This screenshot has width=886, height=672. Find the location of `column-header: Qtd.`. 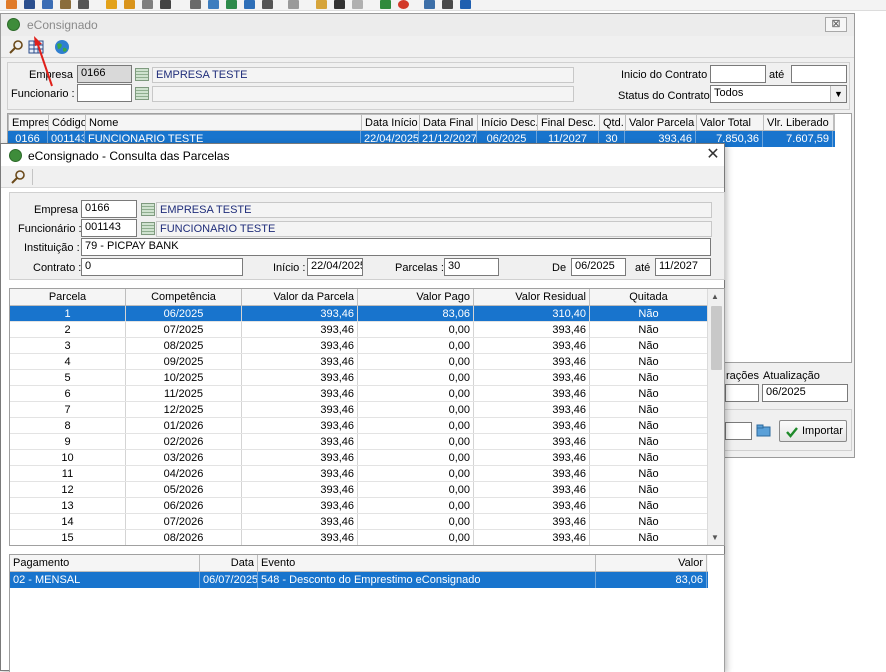

column-header: Qtd. is located at coordinates (613, 122).